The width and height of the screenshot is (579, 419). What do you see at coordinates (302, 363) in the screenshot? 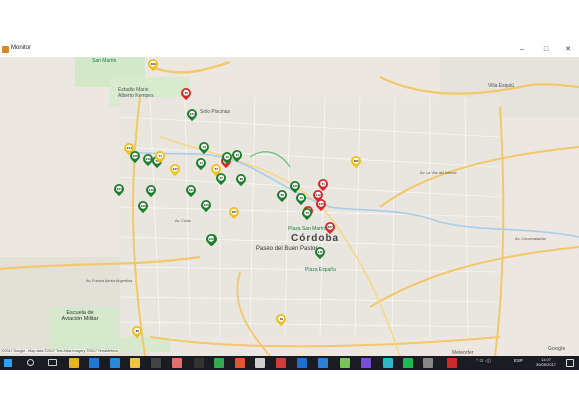
I see `teamviewer-icon` at bounding box center [302, 363].